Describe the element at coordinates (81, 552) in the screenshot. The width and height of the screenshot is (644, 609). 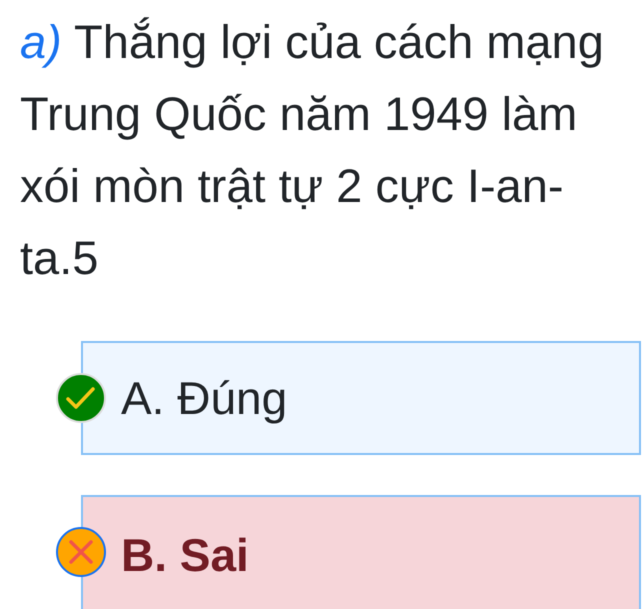
I see `cross-icon` at that location.